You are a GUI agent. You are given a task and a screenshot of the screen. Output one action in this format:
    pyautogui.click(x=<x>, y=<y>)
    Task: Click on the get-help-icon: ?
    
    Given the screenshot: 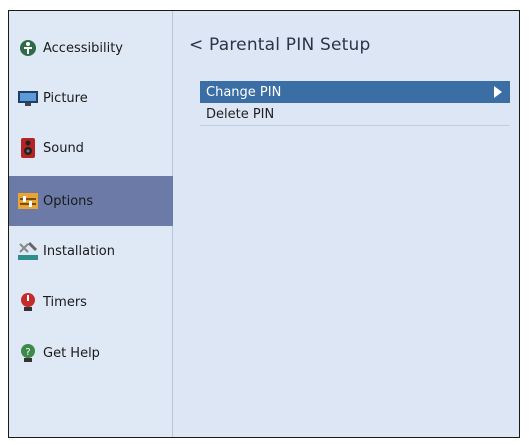 What is the action you would take?
    pyautogui.click(x=28, y=353)
    